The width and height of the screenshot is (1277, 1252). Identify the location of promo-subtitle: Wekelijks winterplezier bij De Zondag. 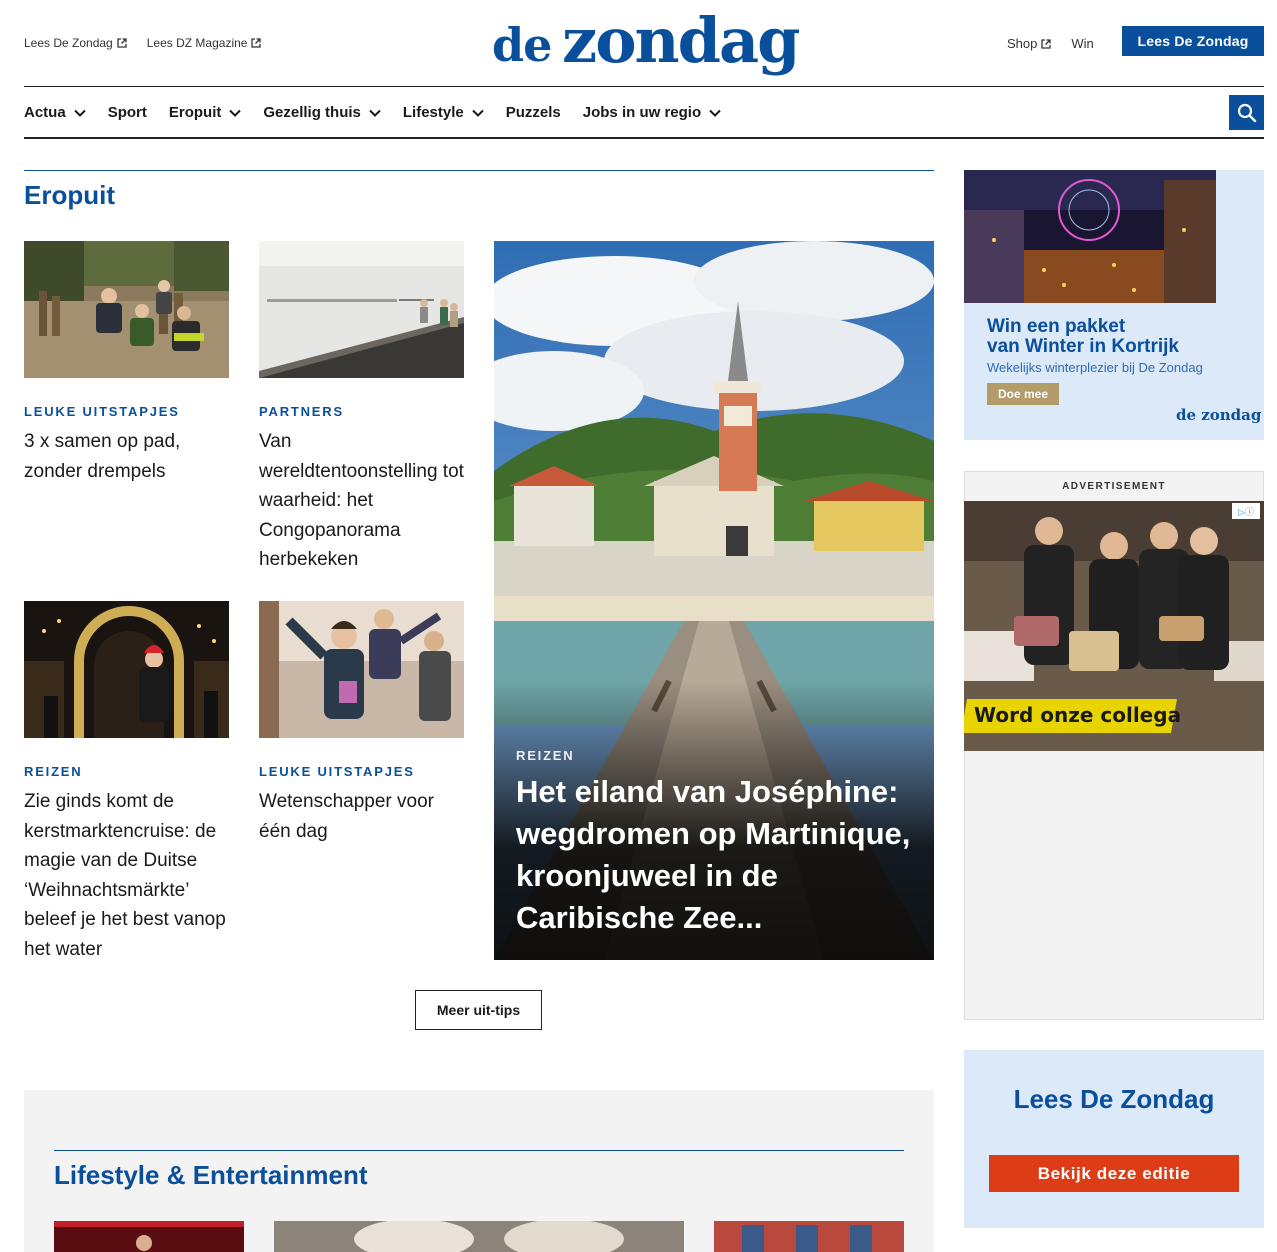
(1095, 367).